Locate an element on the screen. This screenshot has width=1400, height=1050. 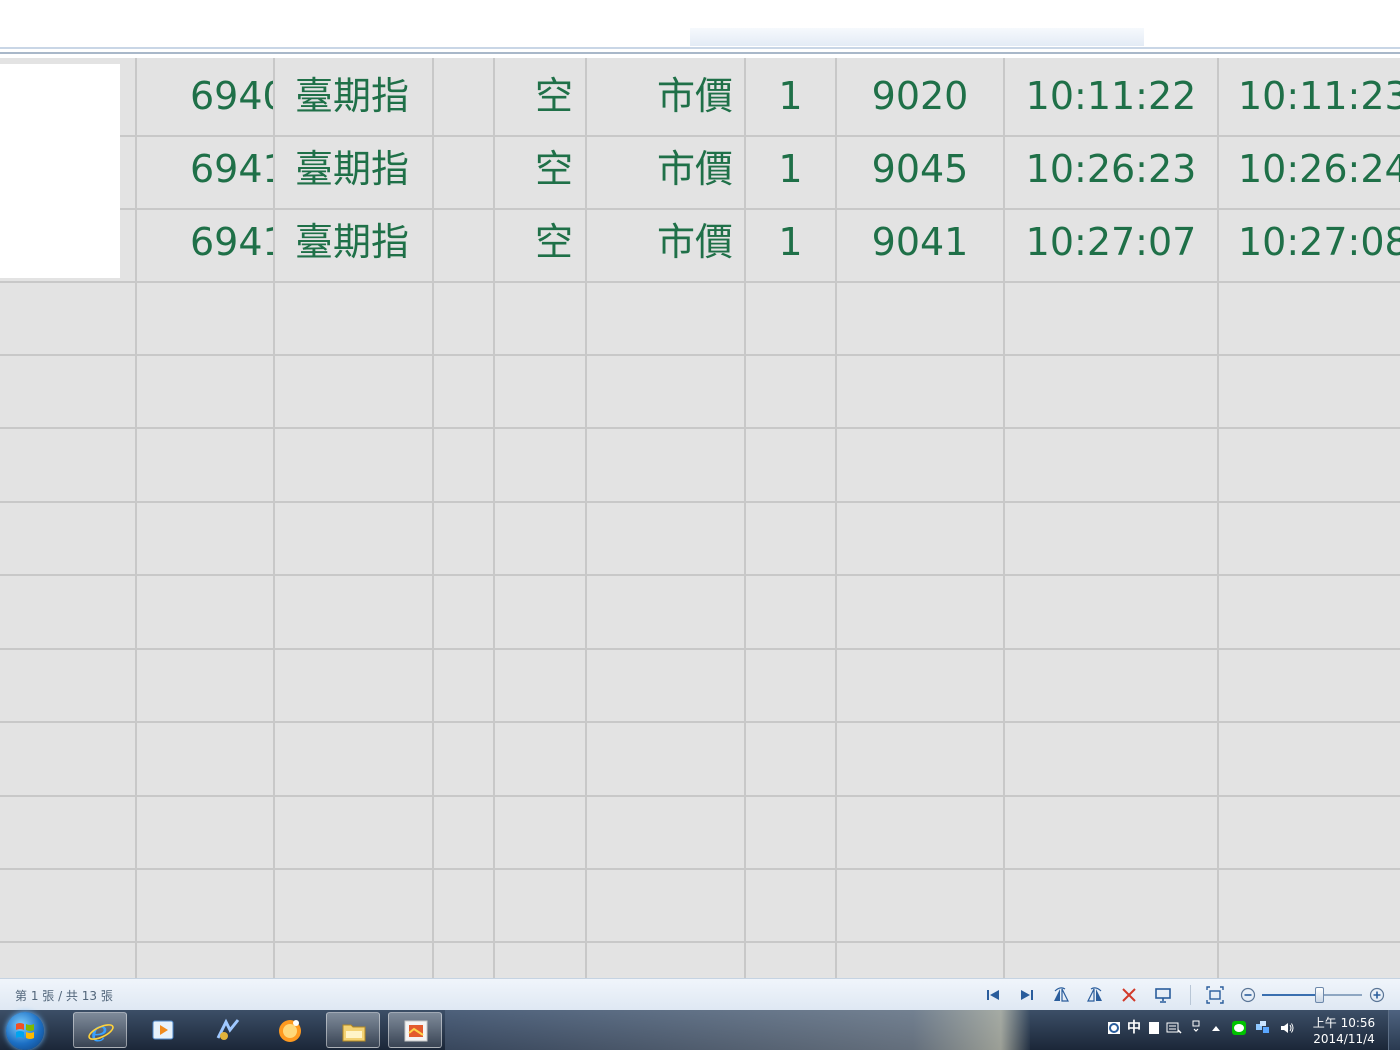
media-player-icon is located at coordinates (163, 1030).